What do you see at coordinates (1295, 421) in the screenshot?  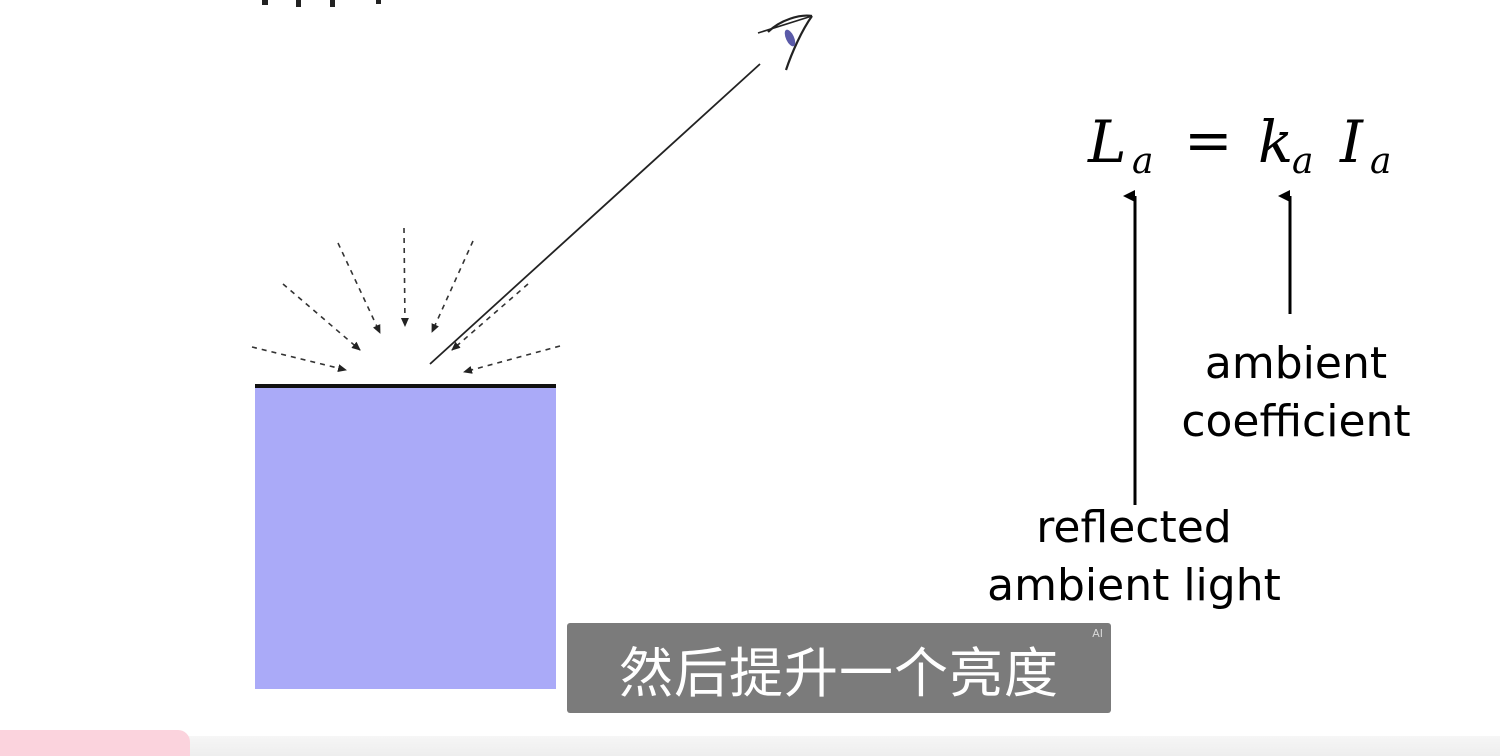 I see `coef-label-line2: coefficient` at bounding box center [1295, 421].